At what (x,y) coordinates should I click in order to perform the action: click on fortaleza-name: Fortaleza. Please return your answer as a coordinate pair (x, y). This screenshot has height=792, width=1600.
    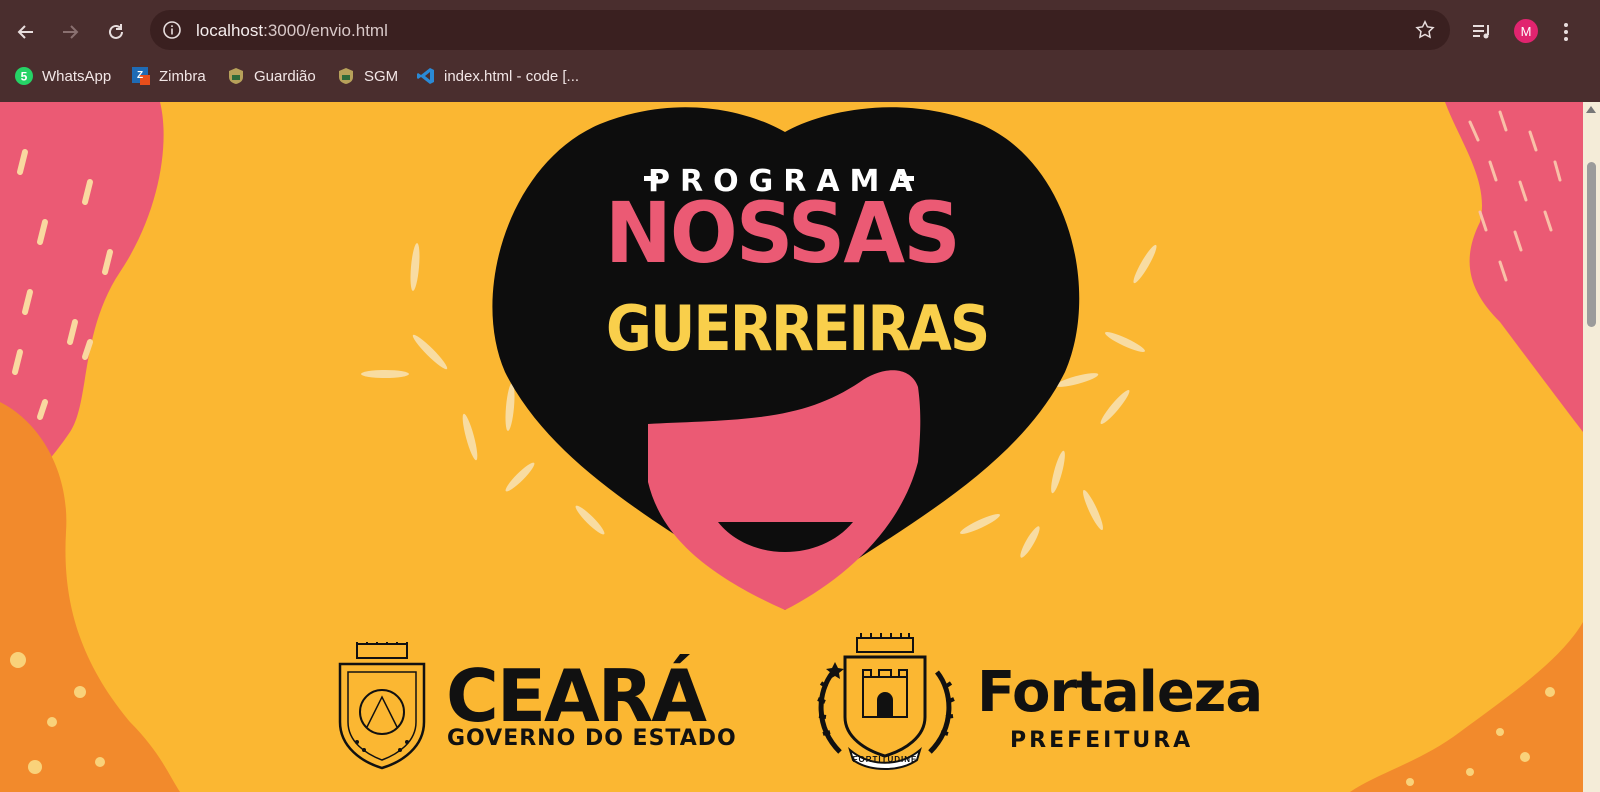
    Looking at the image, I should click on (1120, 692).